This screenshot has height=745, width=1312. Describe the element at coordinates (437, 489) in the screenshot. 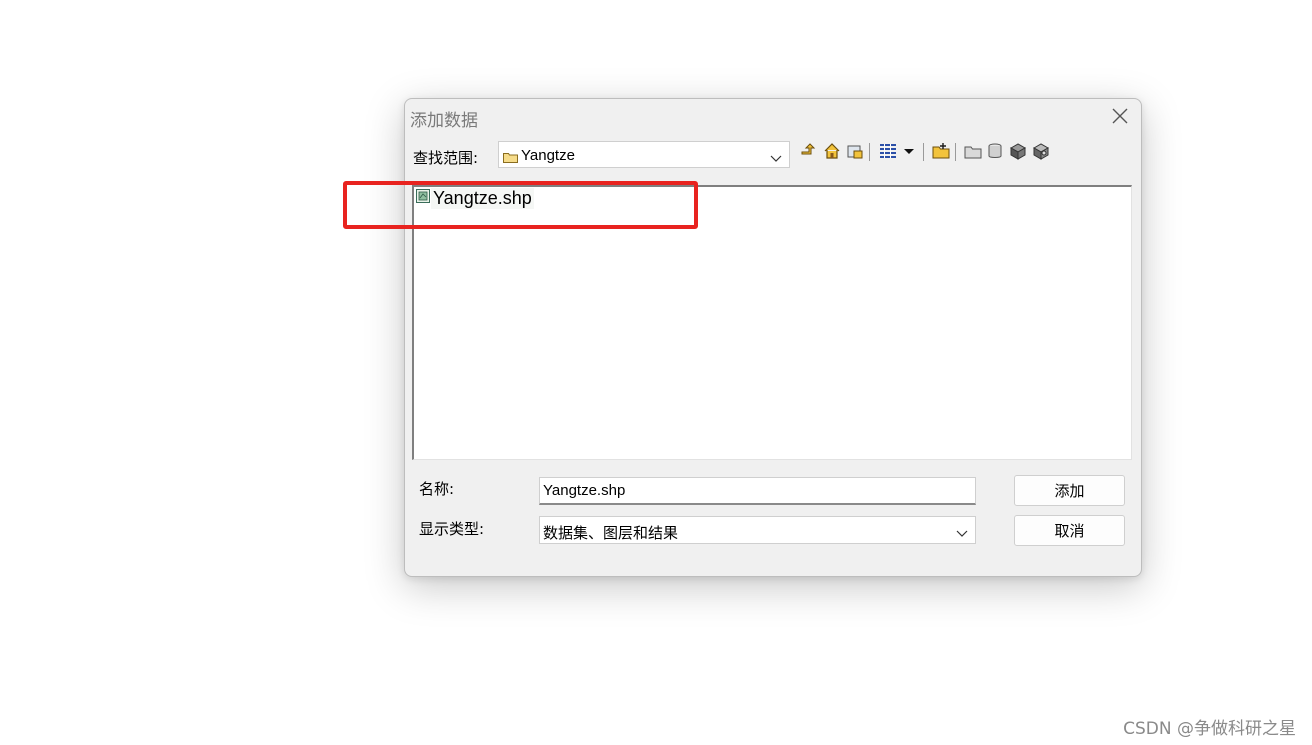

I see `name-label: 名称:` at that location.